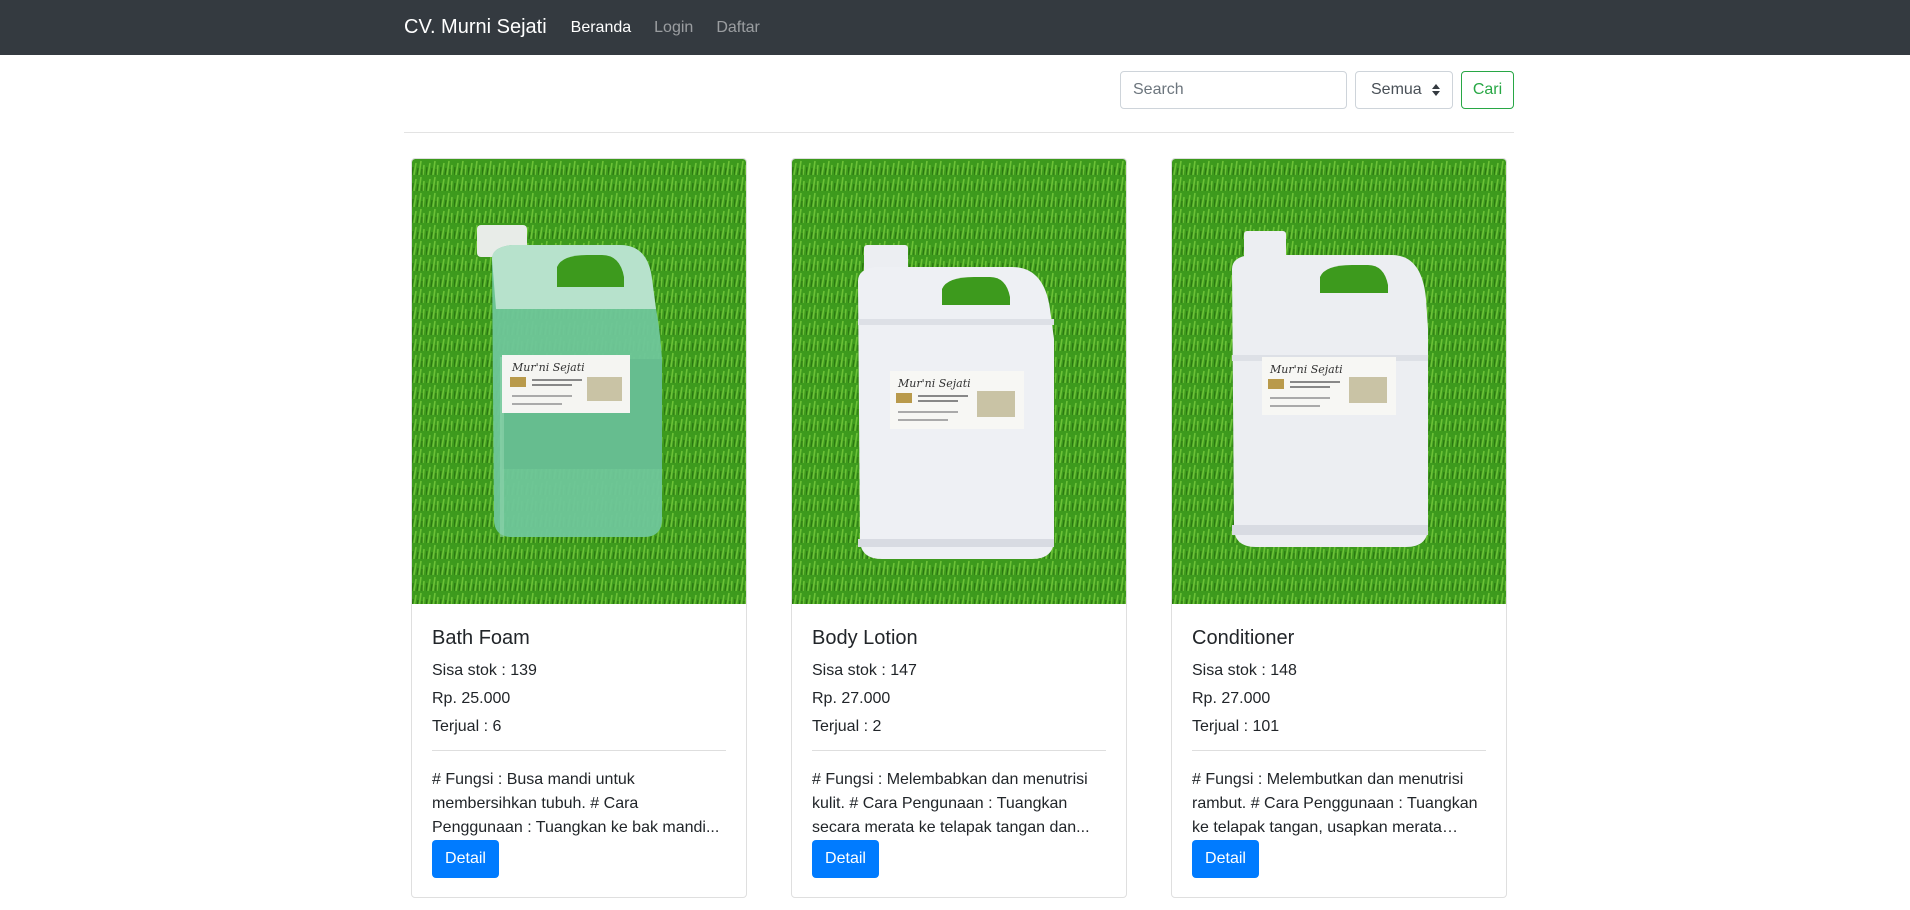  Describe the element at coordinates (673, 28) in the screenshot. I see `nav-link-login: Login` at that location.